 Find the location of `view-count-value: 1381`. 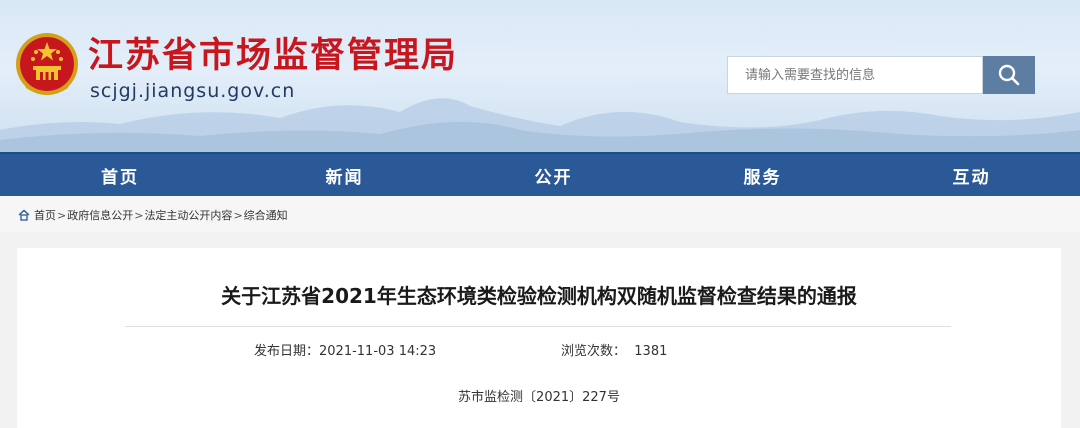

view-count-value: 1381 is located at coordinates (651, 351).